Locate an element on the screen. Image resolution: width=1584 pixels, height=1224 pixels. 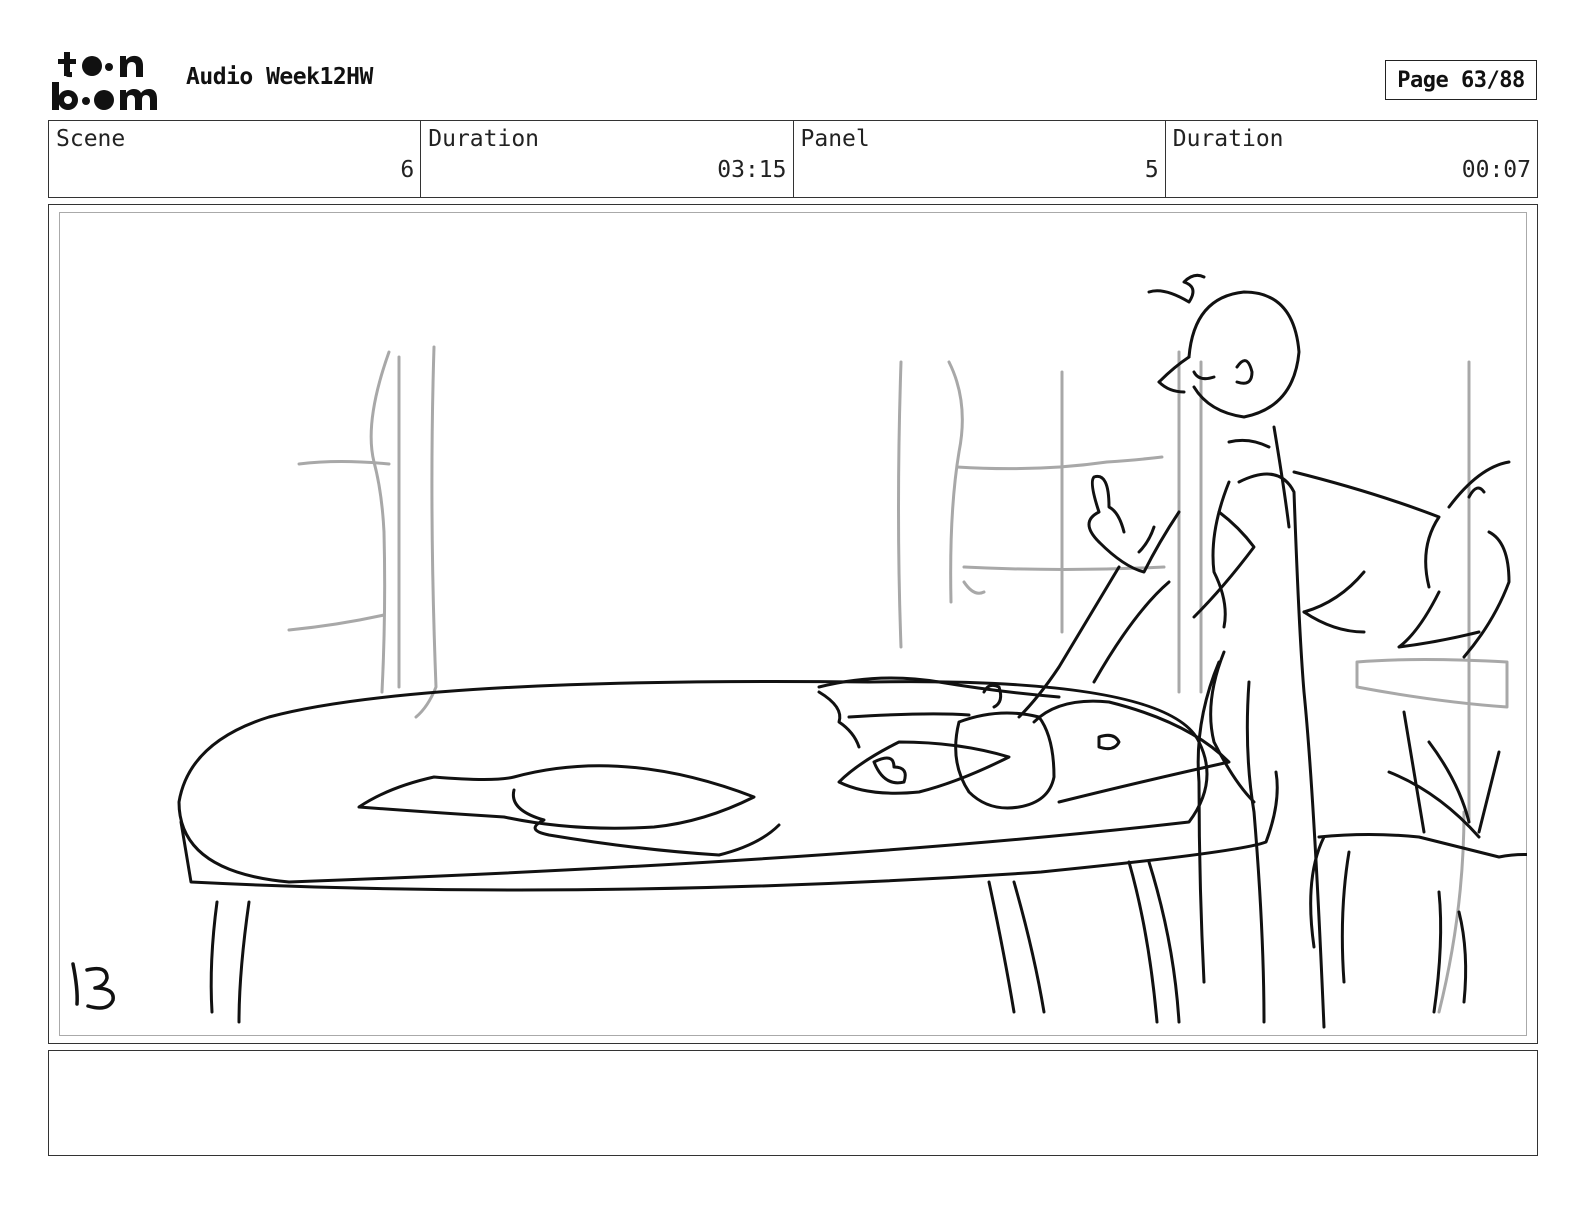
scene-label: Scene is located at coordinates (91, 139).